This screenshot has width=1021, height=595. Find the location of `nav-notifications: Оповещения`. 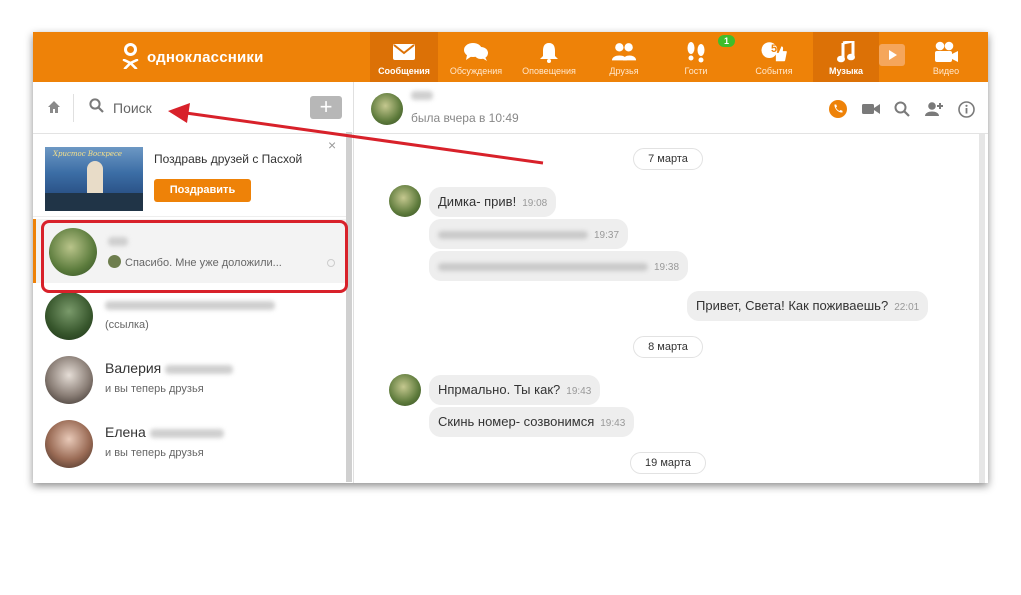

nav-notifications: Оповещения is located at coordinates (549, 57).